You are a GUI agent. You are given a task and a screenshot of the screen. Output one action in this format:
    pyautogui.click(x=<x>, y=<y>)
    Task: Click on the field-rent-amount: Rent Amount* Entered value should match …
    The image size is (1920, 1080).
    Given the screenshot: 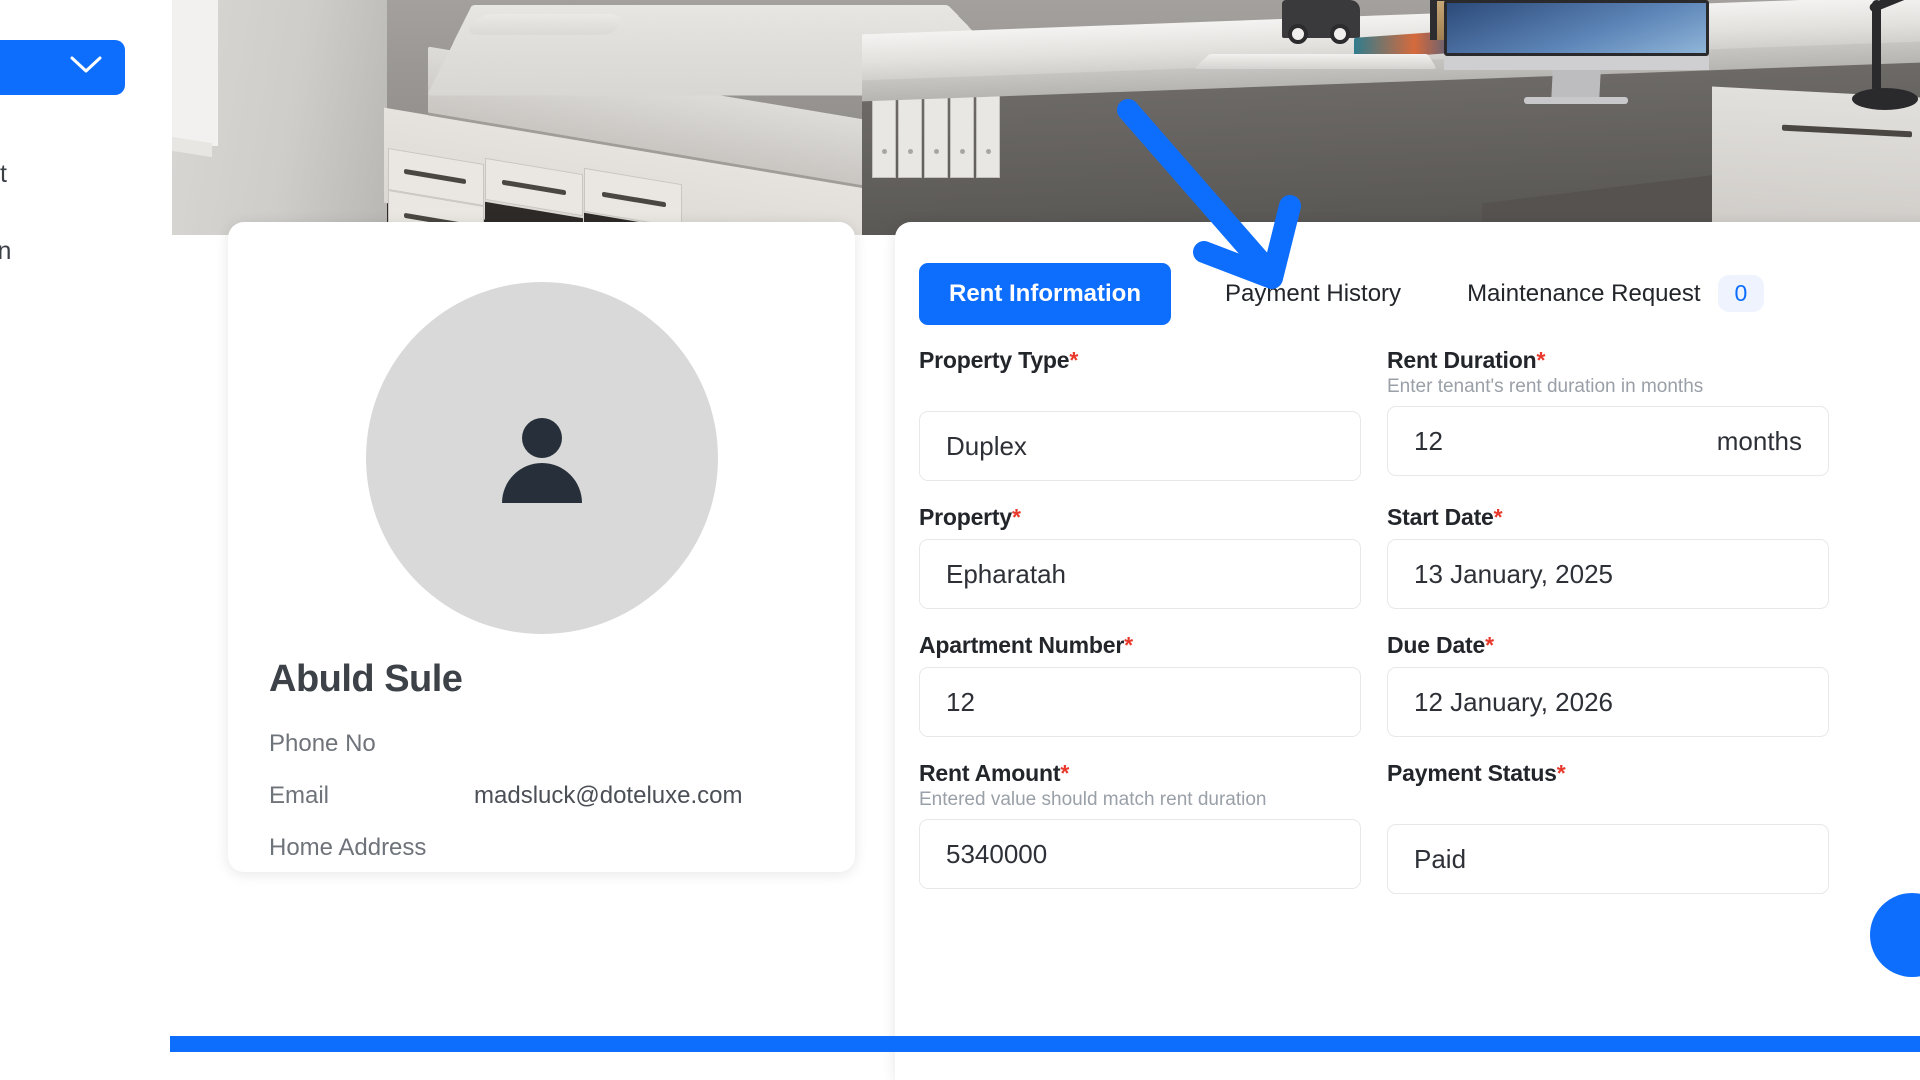 What is the action you would take?
    pyautogui.click(x=1140, y=827)
    